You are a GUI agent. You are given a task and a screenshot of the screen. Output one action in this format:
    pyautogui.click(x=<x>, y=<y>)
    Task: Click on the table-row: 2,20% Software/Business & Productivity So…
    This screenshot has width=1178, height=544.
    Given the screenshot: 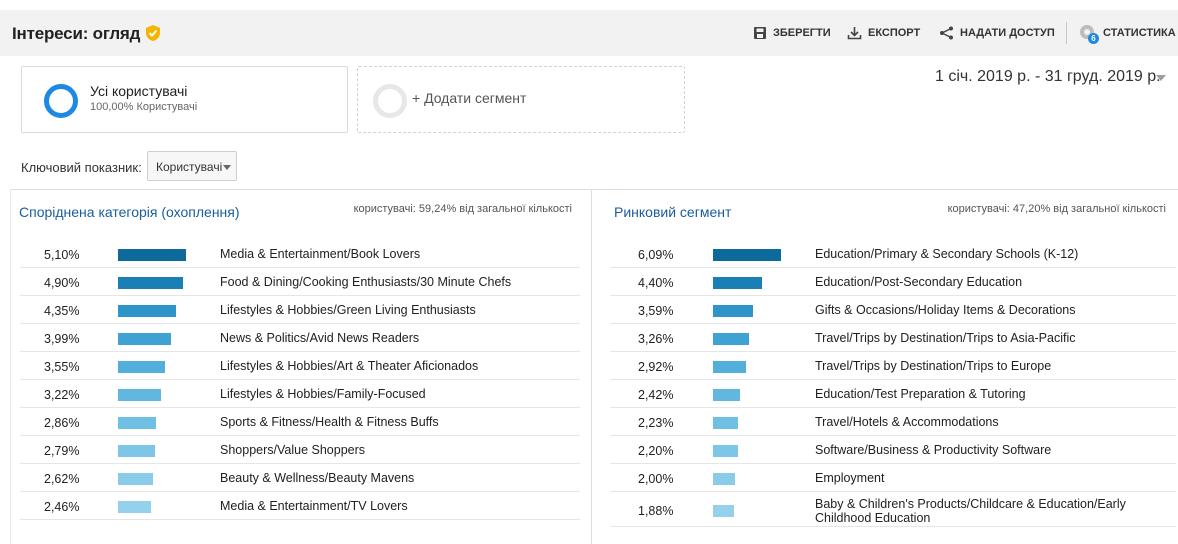 What is the action you would take?
    pyautogui.click(x=893, y=450)
    